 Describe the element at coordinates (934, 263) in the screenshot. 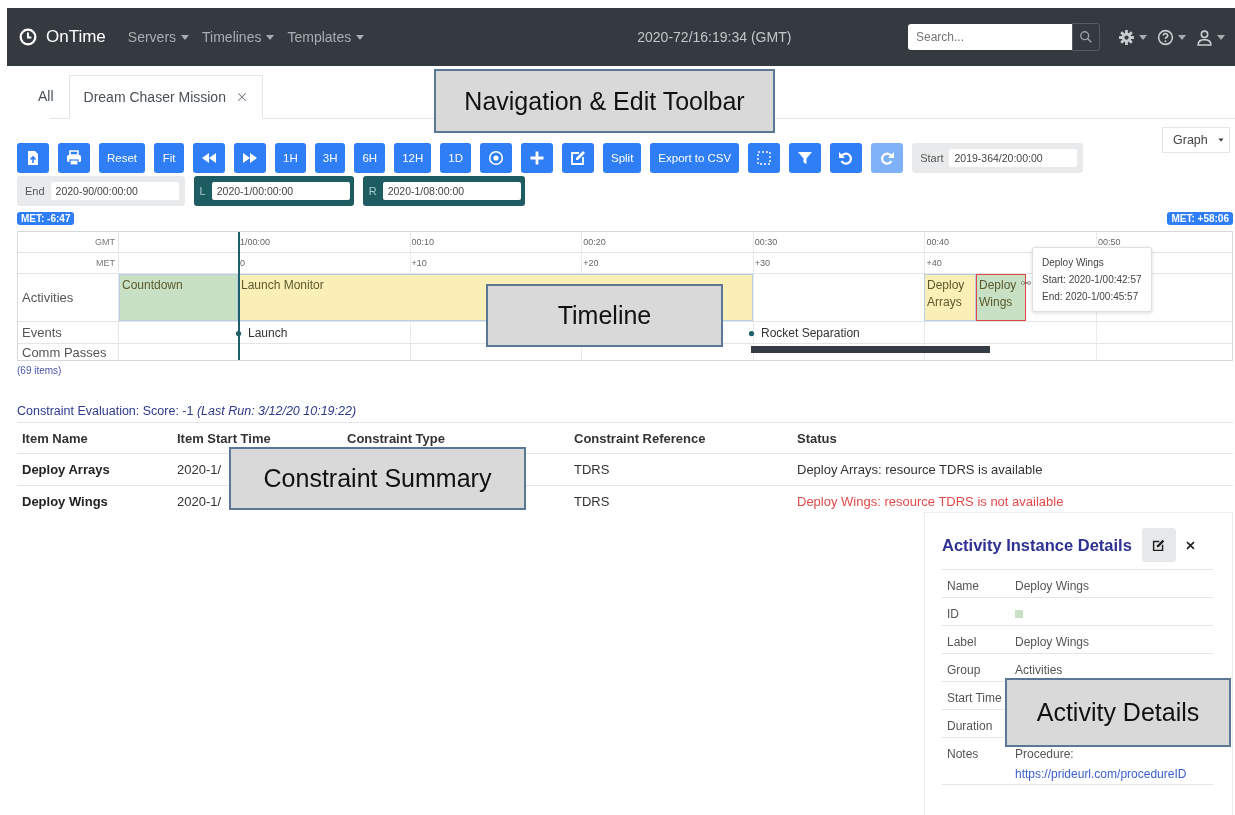

I see `tick-label: +40` at that location.